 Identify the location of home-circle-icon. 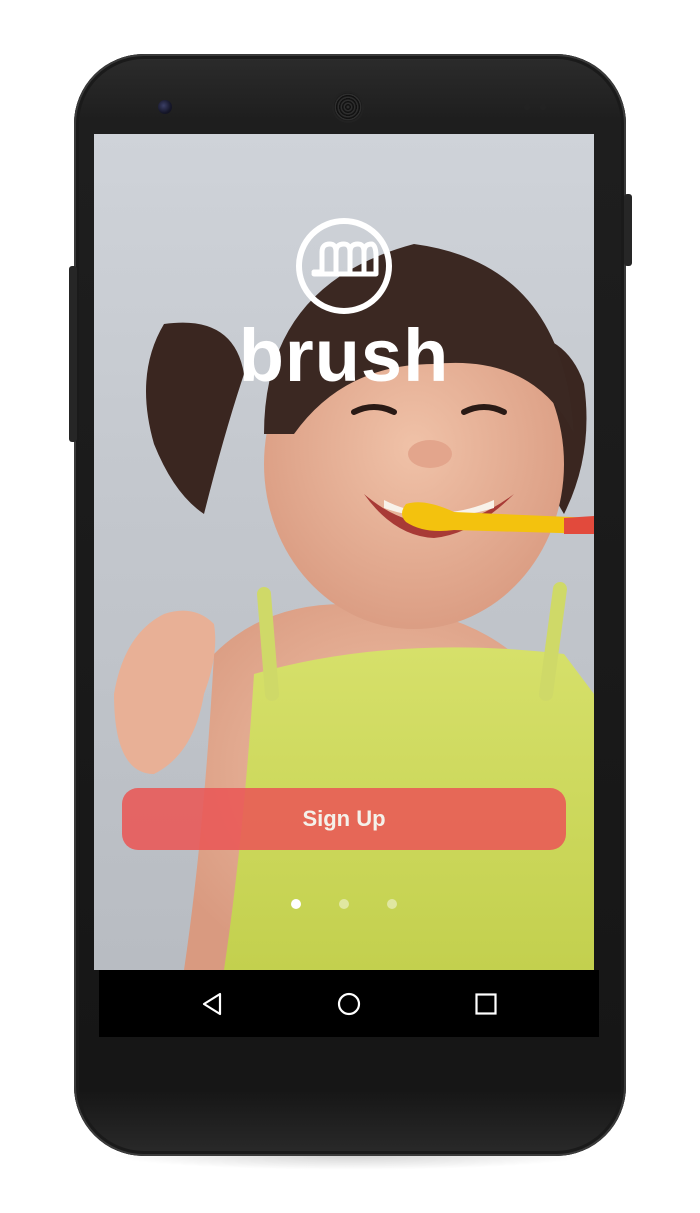
(349, 1004).